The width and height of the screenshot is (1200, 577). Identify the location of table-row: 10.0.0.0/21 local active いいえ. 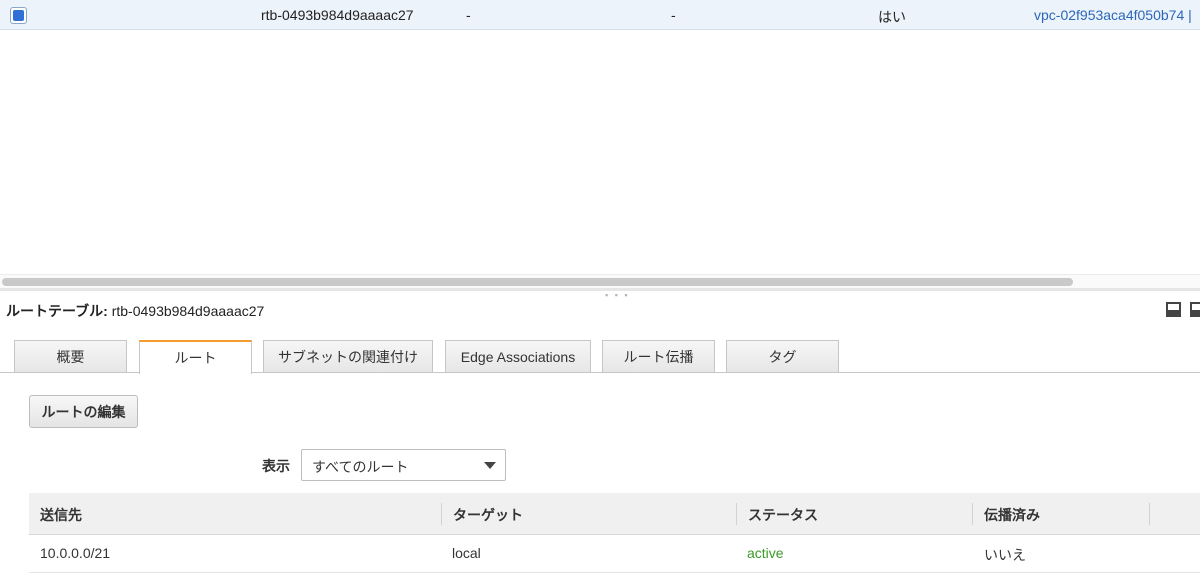
(614, 554).